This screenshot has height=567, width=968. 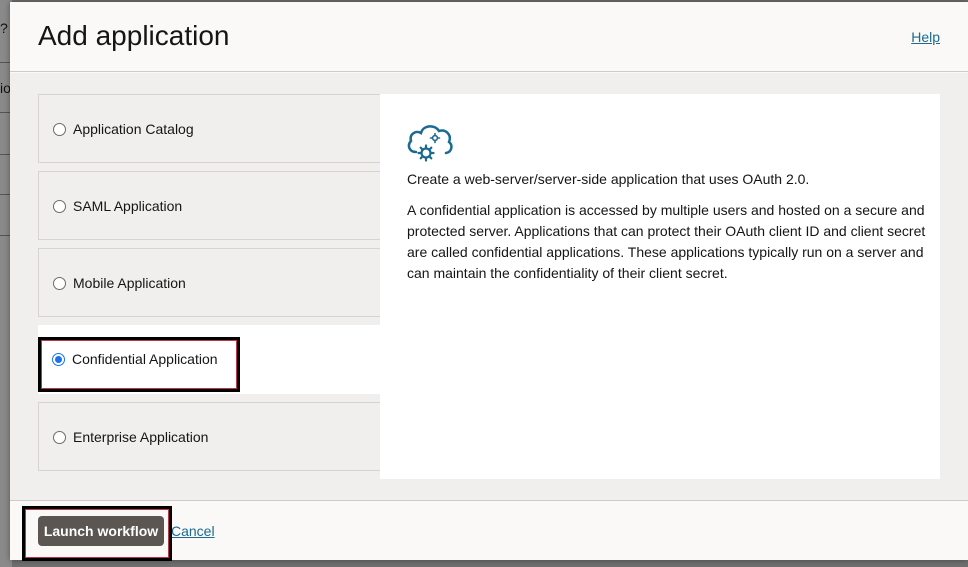 I want to click on dialog-title: Add application, so click(x=134, y=35).